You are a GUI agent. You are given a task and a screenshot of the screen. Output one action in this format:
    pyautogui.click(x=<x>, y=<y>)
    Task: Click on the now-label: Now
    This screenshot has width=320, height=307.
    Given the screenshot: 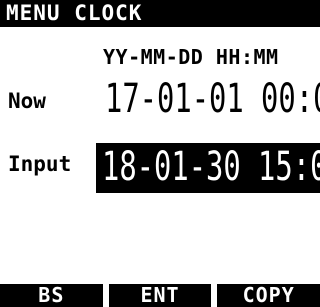 What is the action you would take?
    pyautogui.click(x=27, y=101)
    